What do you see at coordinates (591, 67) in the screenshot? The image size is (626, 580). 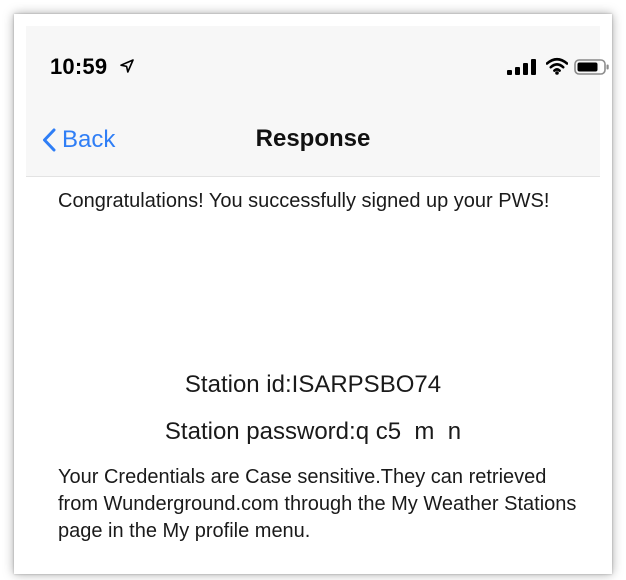 I see `battery-icon` at bounding box center [591, 67].